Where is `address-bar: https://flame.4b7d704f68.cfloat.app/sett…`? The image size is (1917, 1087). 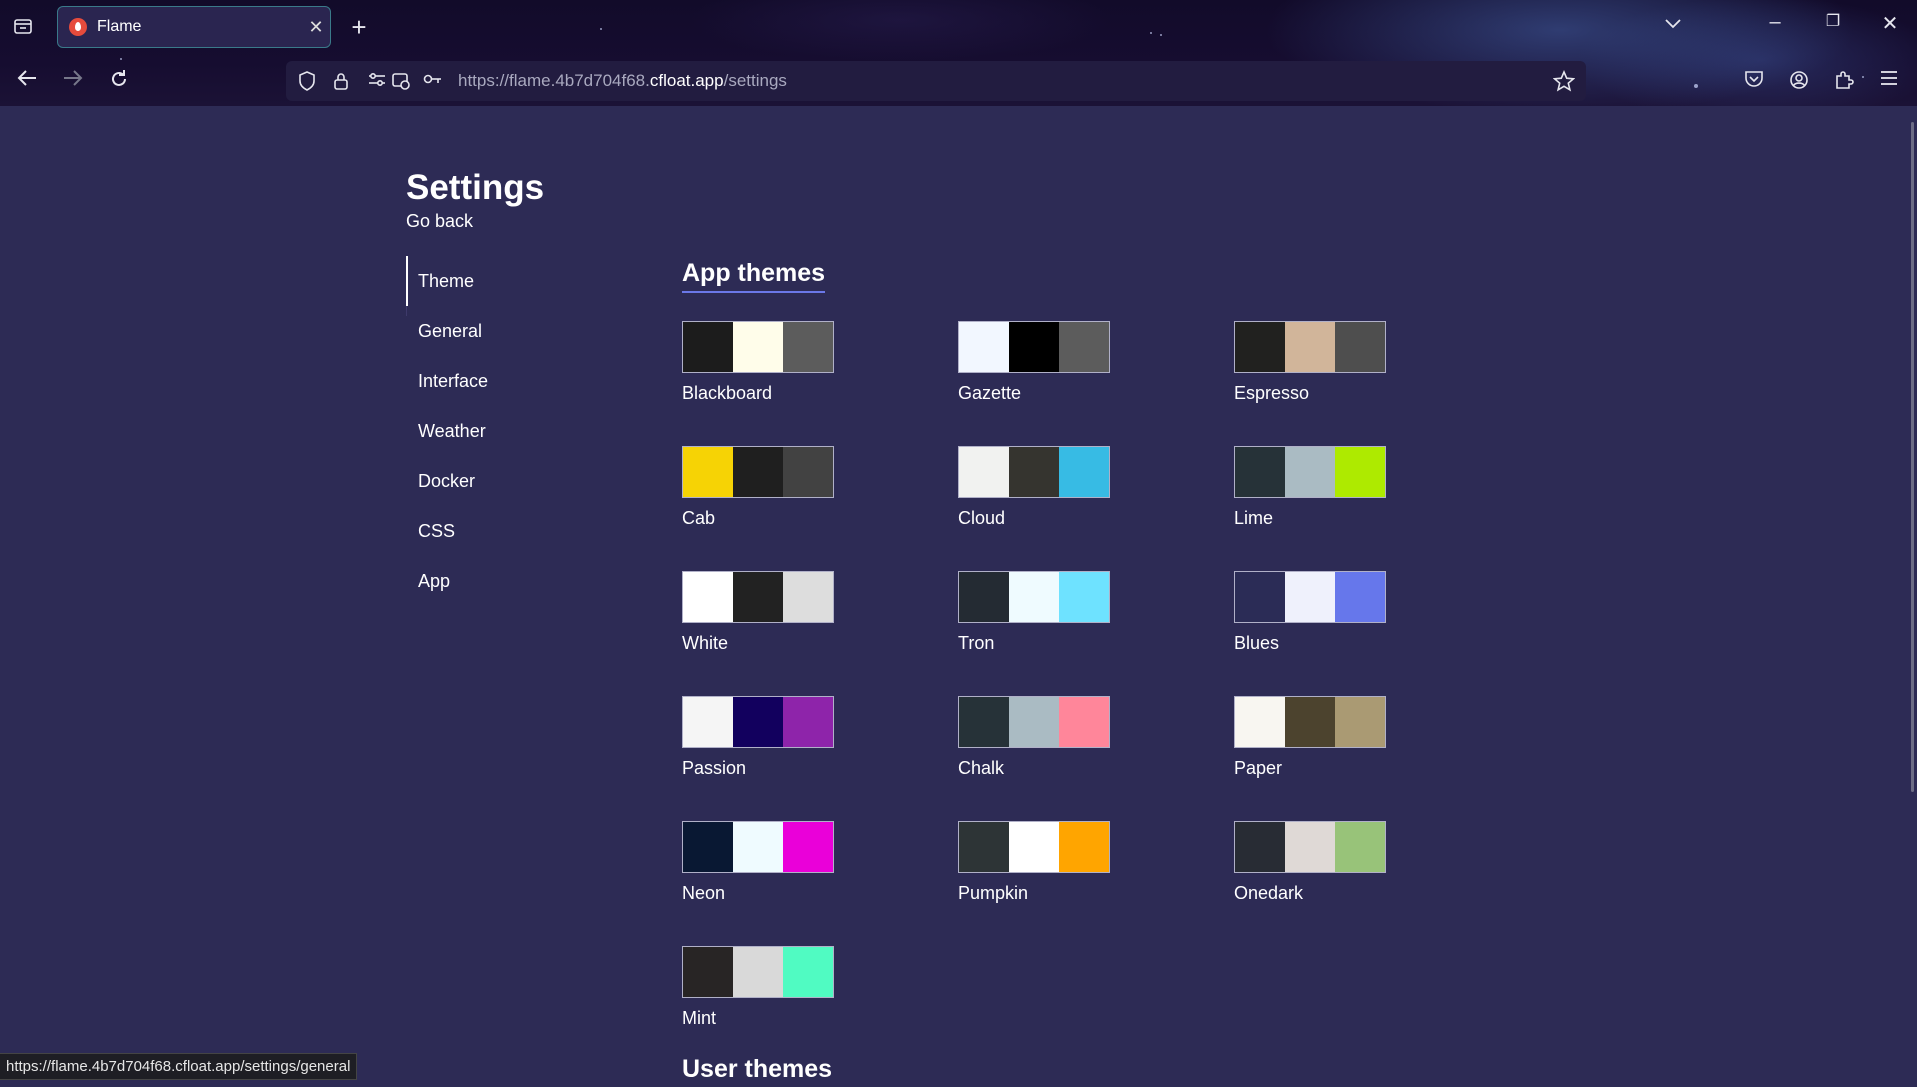
address-bar: https://flame.4b7d704f68.cfloat.app/sett… is located at coordinates (936, 81).